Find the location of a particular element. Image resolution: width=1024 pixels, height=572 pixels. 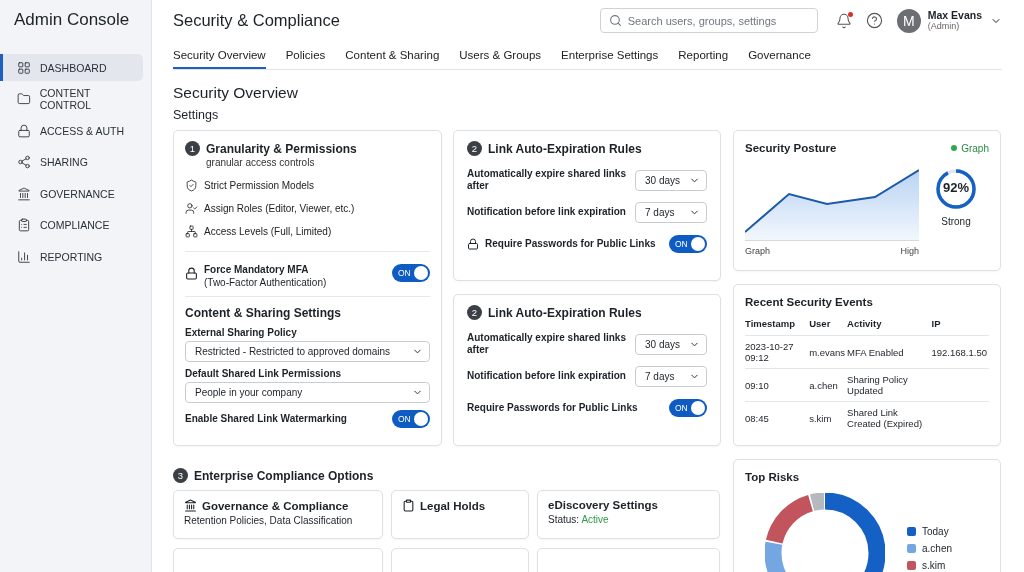

legend-label: a.chen is located at coordinates (937, 548).